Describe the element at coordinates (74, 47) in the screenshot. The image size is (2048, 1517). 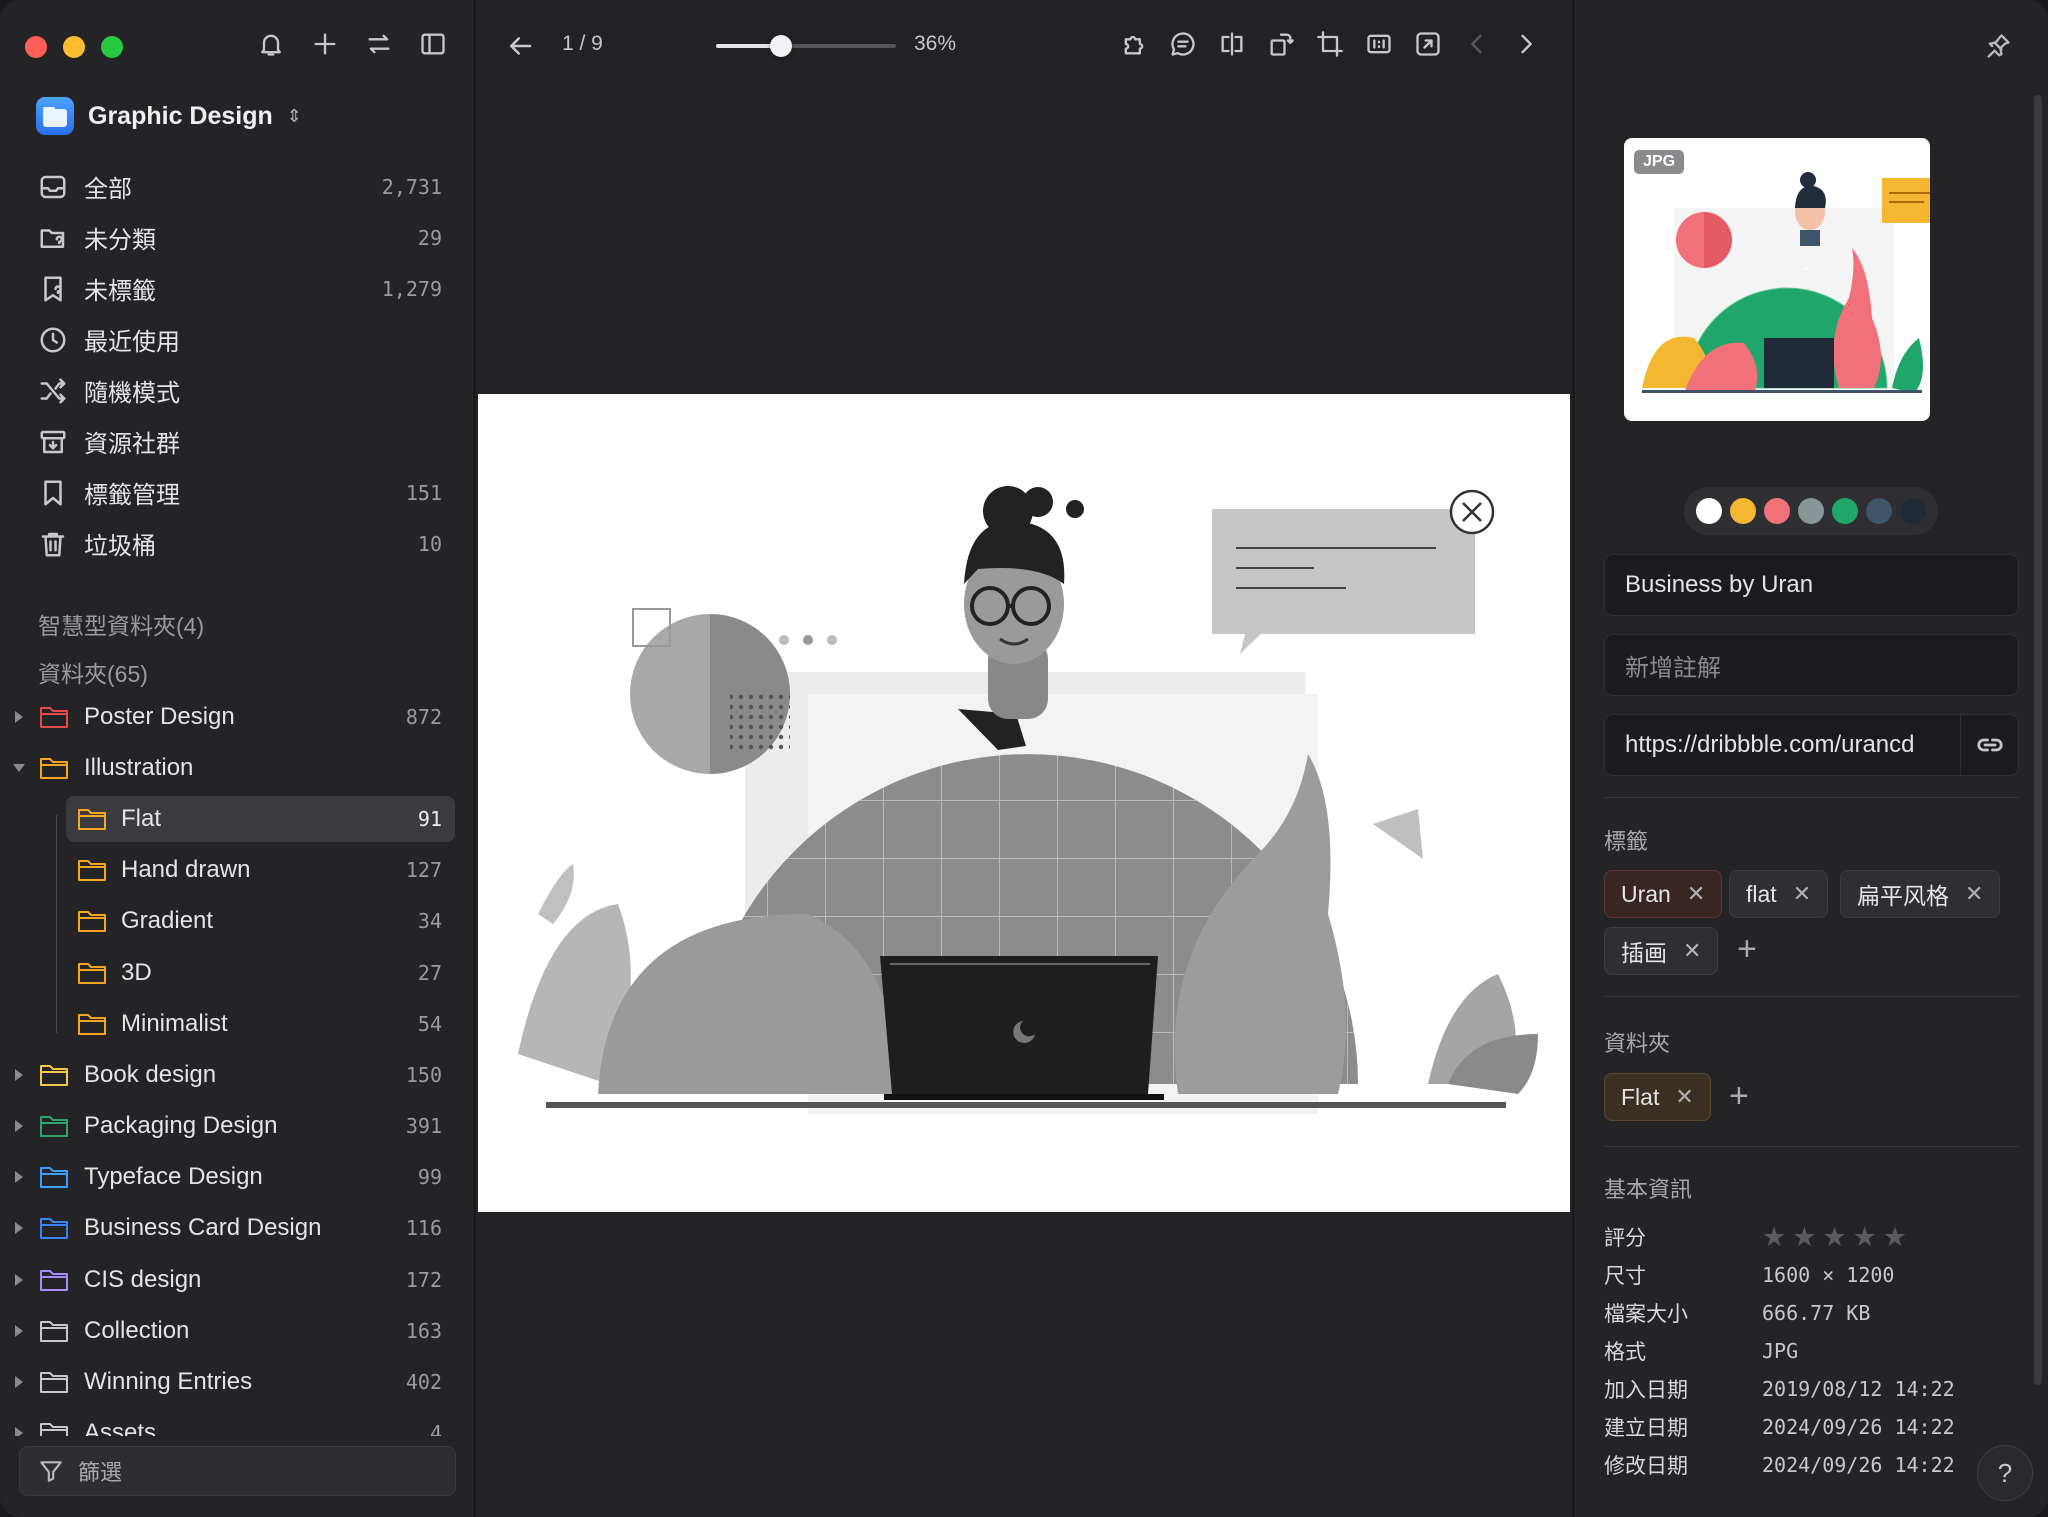
I see `minimize-window-button` at that location.